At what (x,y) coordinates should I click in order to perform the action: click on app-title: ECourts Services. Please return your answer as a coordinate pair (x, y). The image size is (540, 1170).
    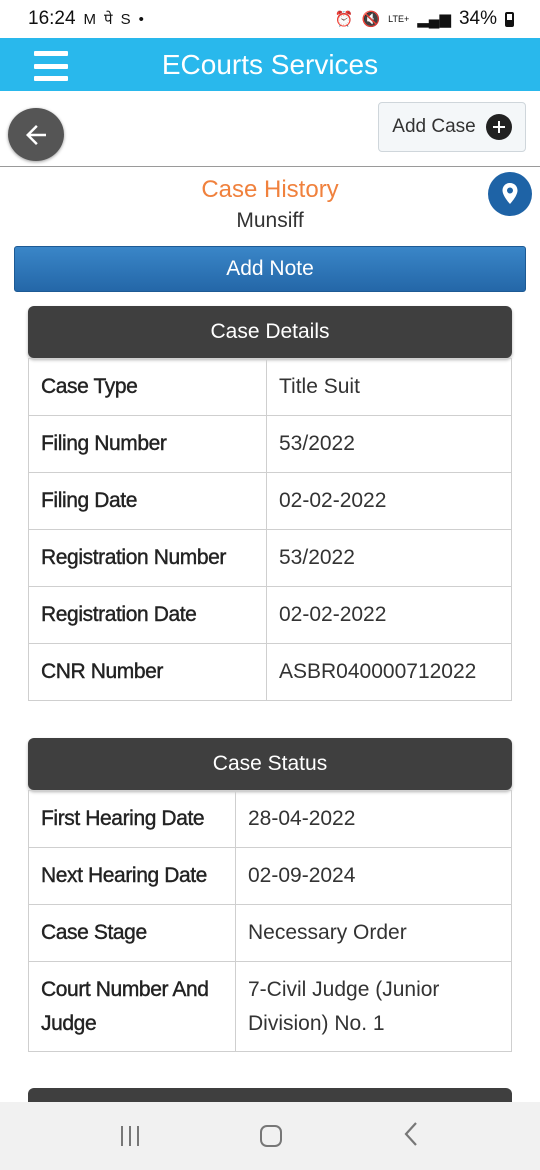
    Looking at the image, I should click on (270, 64).